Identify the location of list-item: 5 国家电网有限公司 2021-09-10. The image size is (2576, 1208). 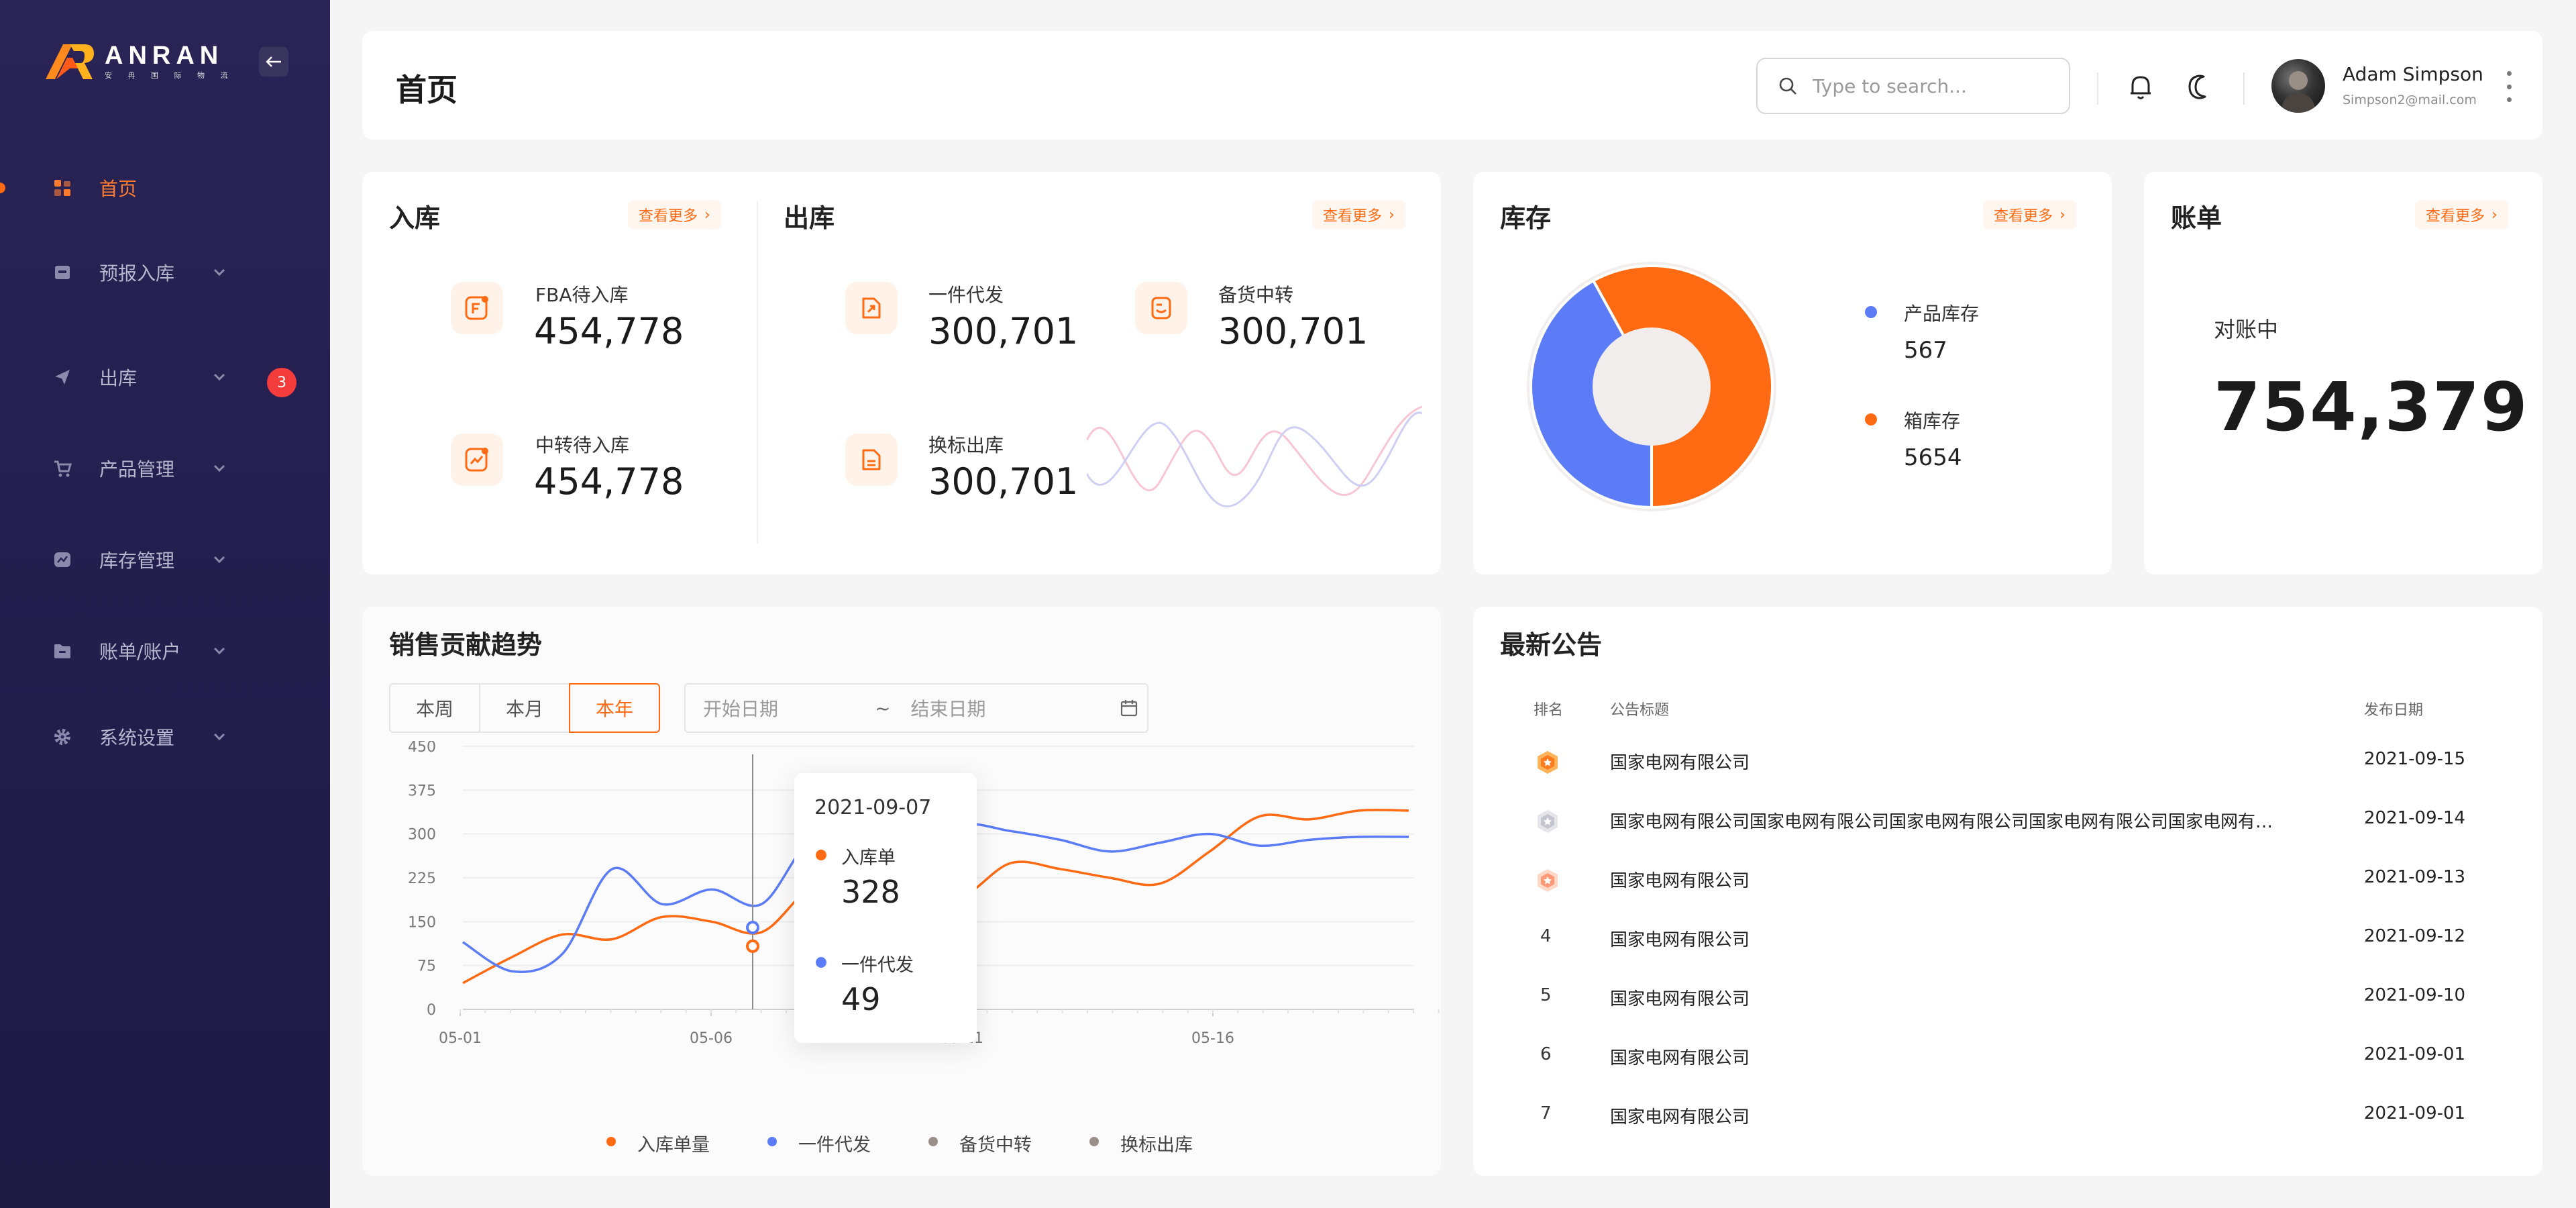
(2007, 1004).